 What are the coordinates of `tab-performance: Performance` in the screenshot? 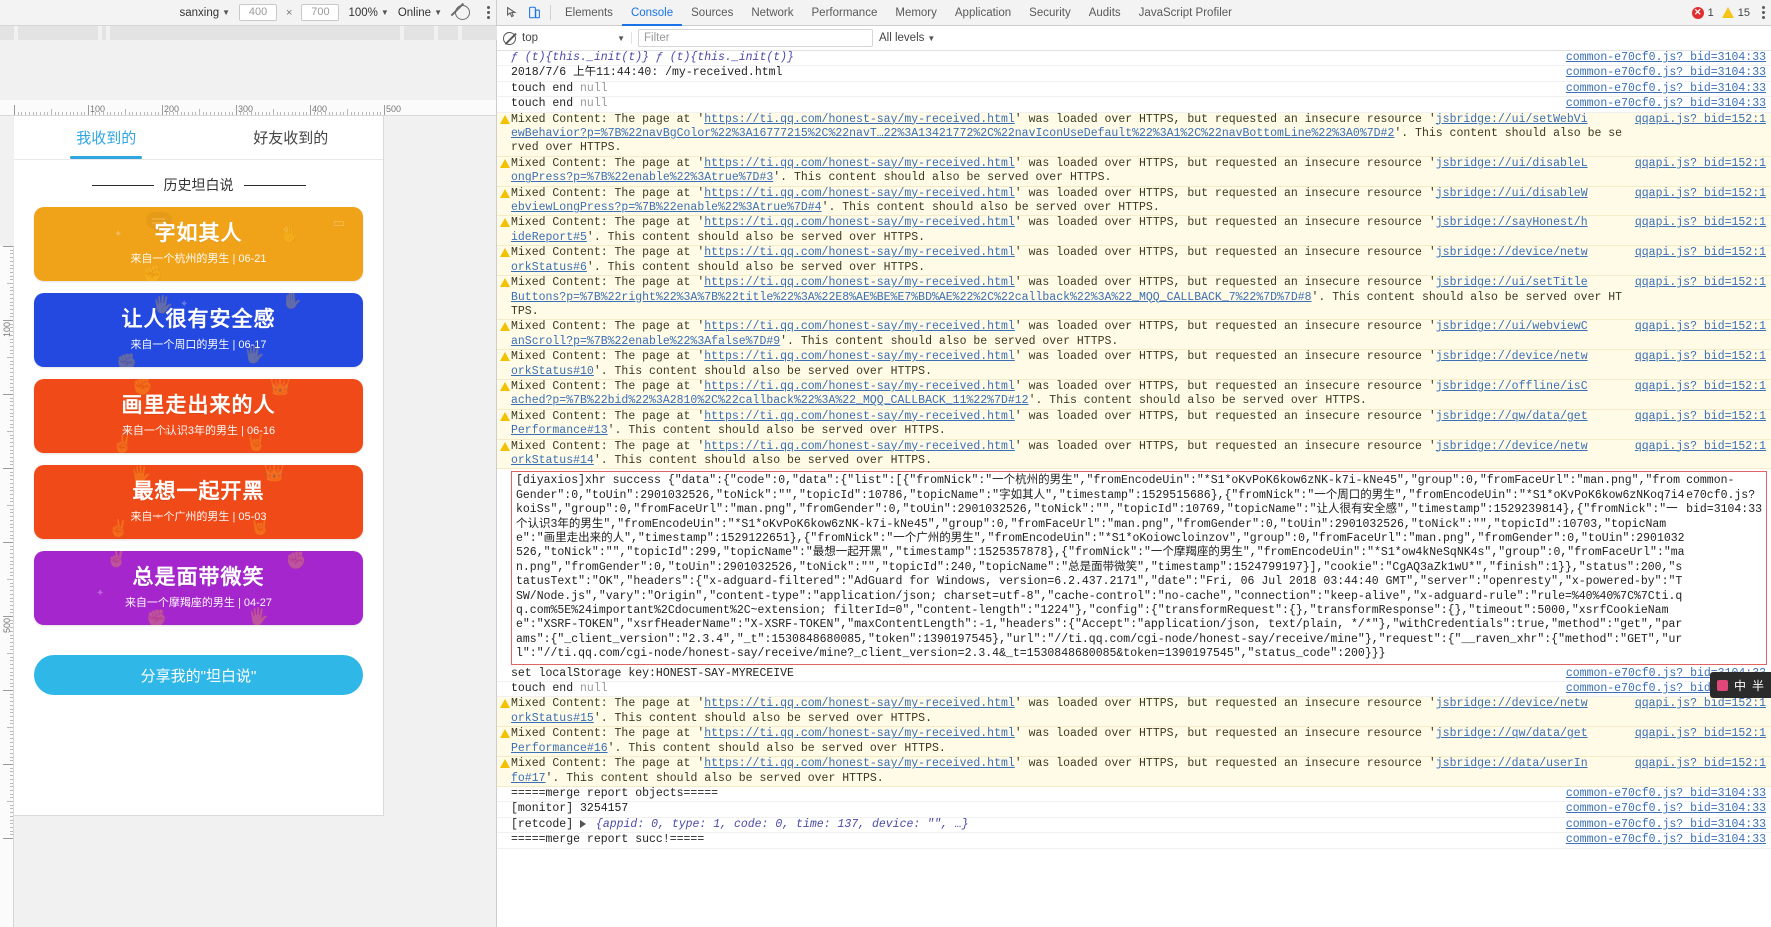 It's located at (845, 13).